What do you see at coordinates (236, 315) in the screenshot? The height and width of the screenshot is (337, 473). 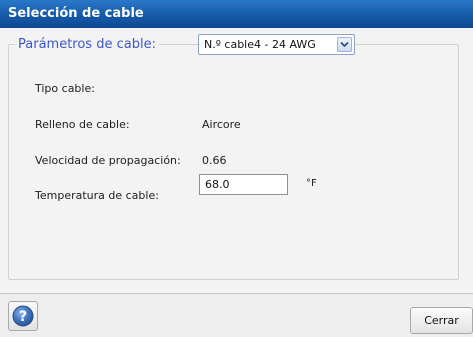 I see `bottom-bar: ? Cerrar` at bounding box center [236, 315].